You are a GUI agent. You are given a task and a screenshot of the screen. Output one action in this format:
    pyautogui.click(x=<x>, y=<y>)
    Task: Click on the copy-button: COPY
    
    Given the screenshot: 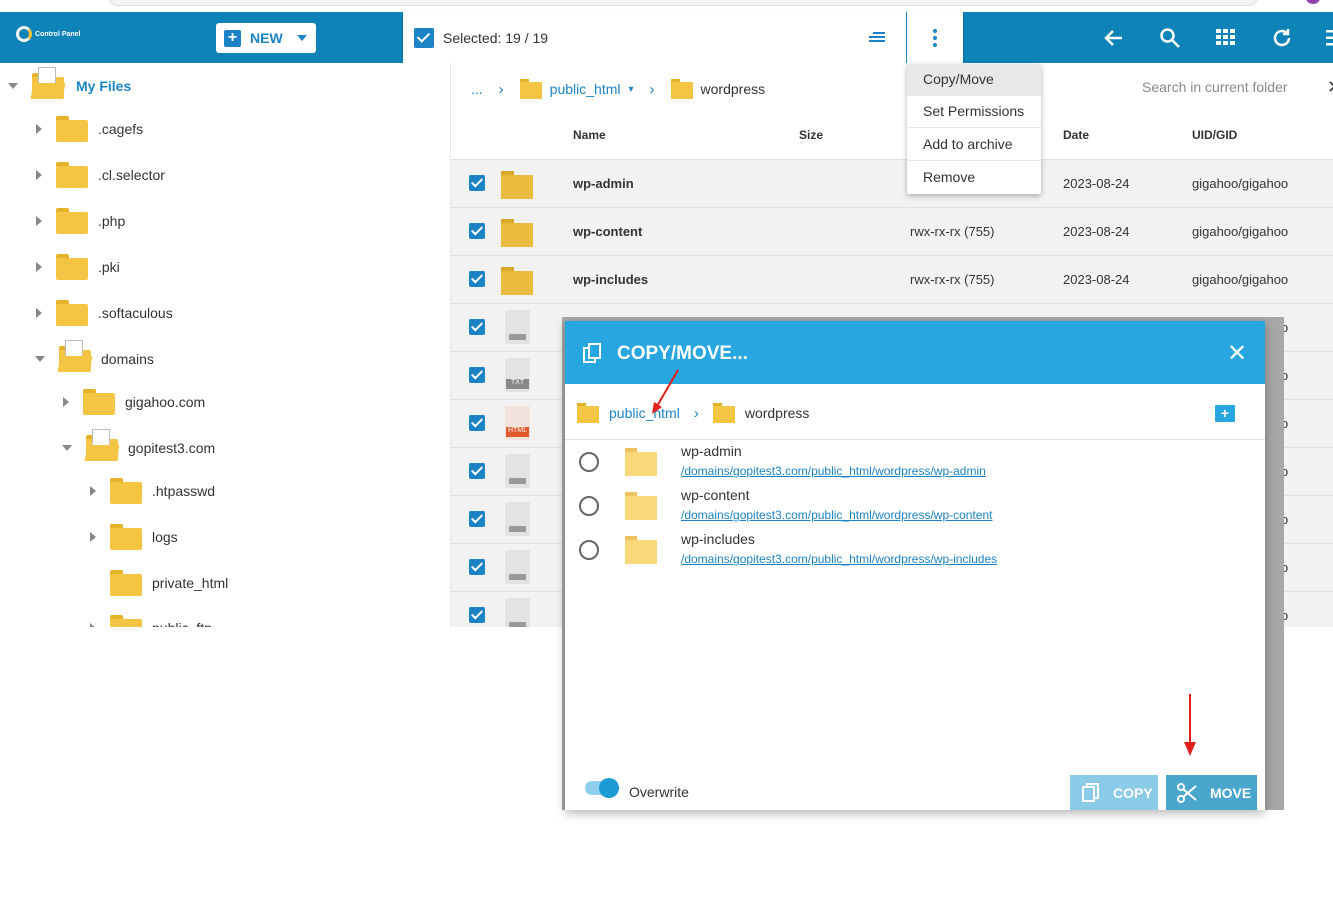 What is the action you would take?
    pyautogui.click(x=1114, y=792)
    